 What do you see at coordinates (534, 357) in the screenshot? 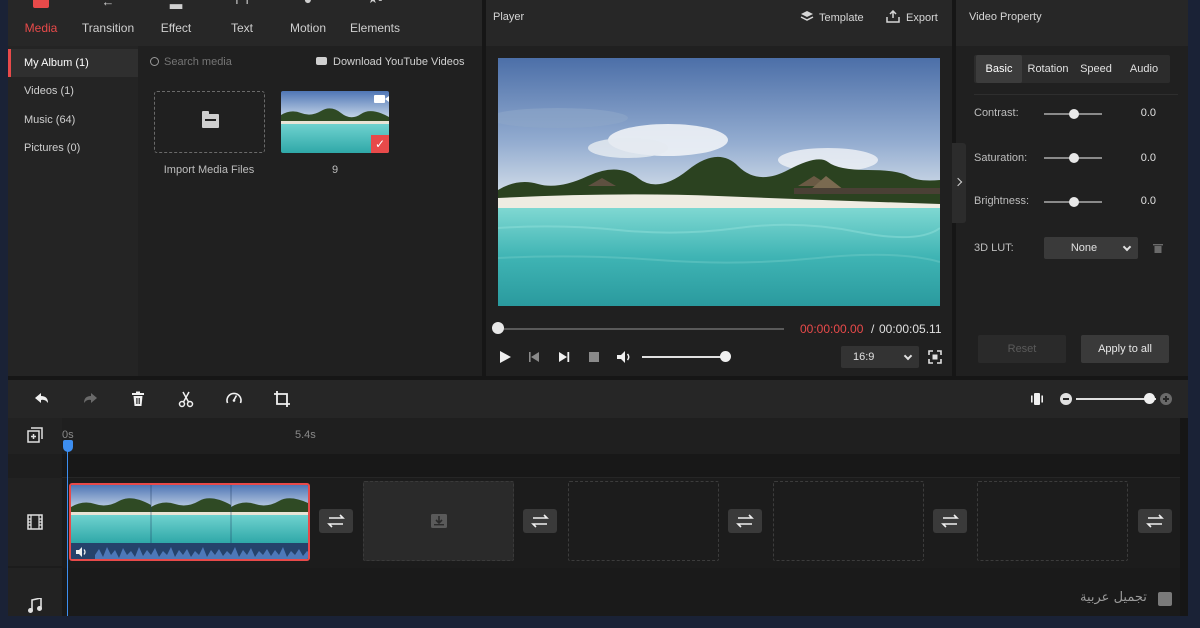
I see `skip-back-icon` at bounding box center [534, 357].